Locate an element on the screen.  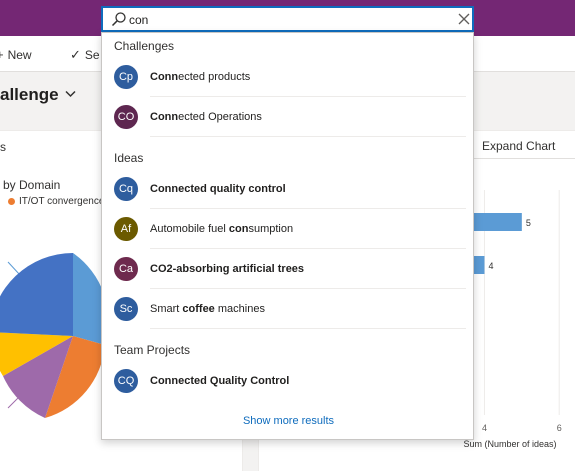
close-icon is located at coordinates (464, 19).